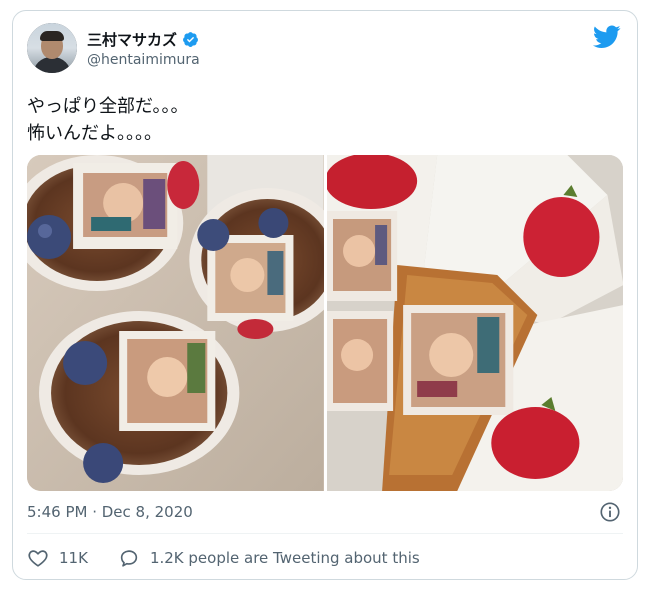  I want to click on speech-bubble-icon, so click(129, 558).